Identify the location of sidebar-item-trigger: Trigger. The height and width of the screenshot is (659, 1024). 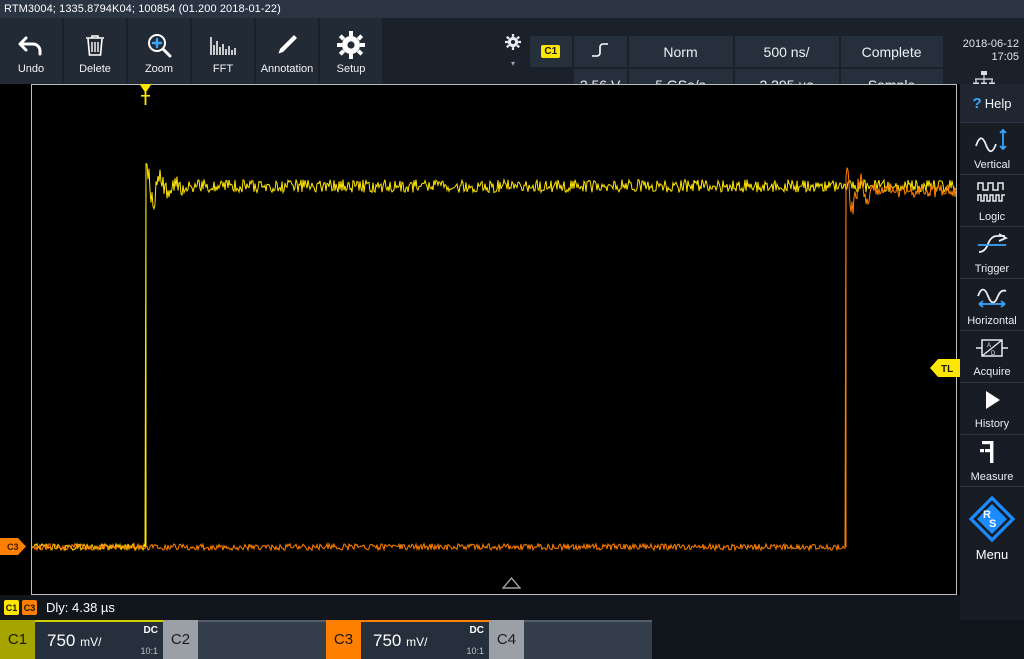
(992, 253).